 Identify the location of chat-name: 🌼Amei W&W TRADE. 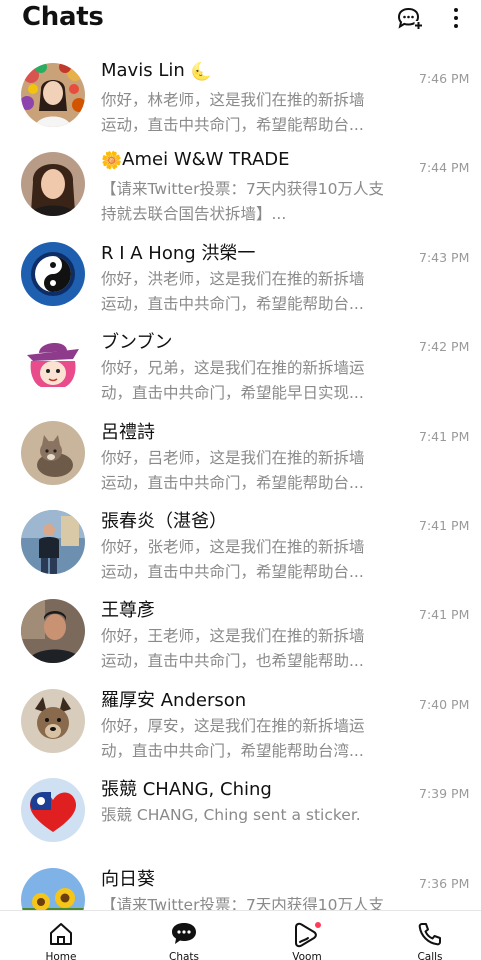
(195, 160).